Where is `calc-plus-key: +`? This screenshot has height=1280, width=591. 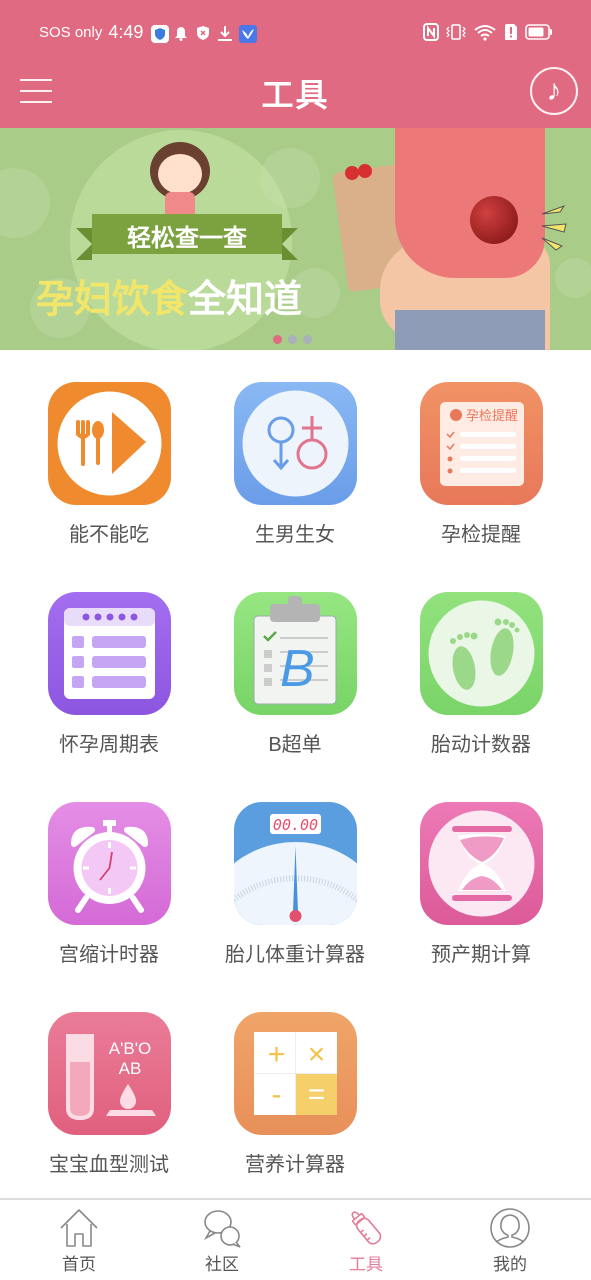
calc-plus-key: + is located at coordinates (276, 1054).